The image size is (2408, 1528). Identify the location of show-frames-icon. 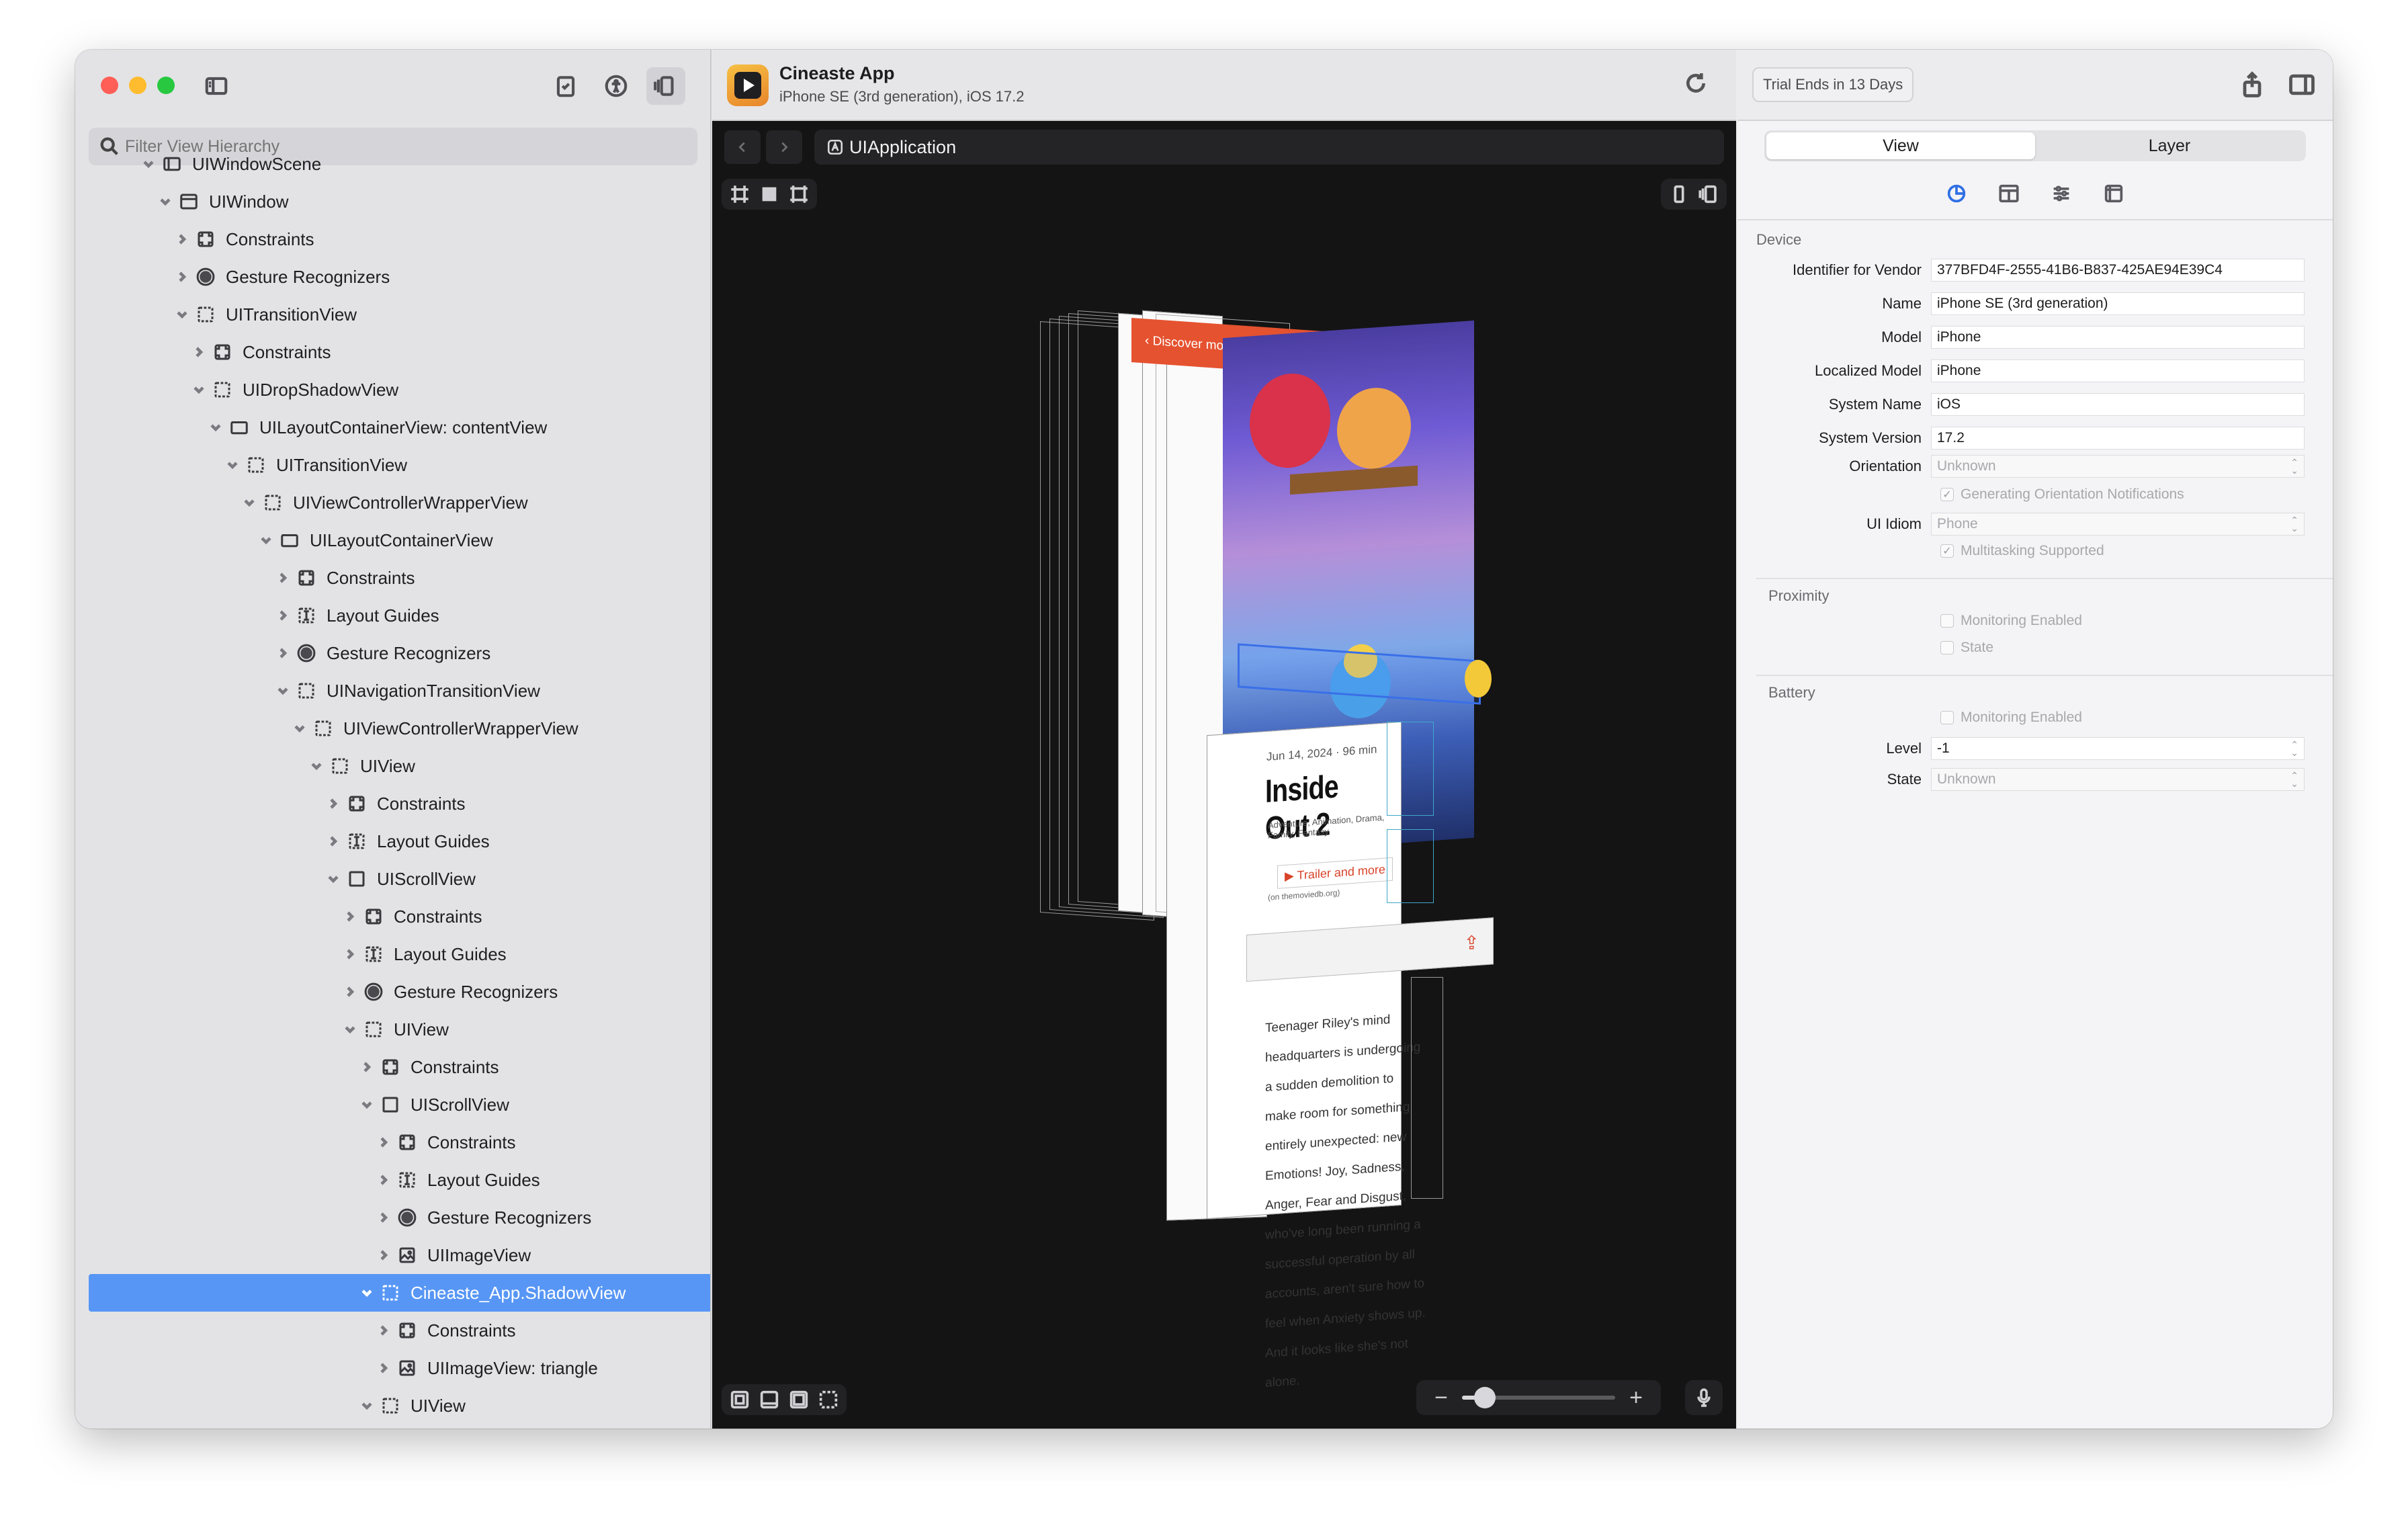
(798, 1400).